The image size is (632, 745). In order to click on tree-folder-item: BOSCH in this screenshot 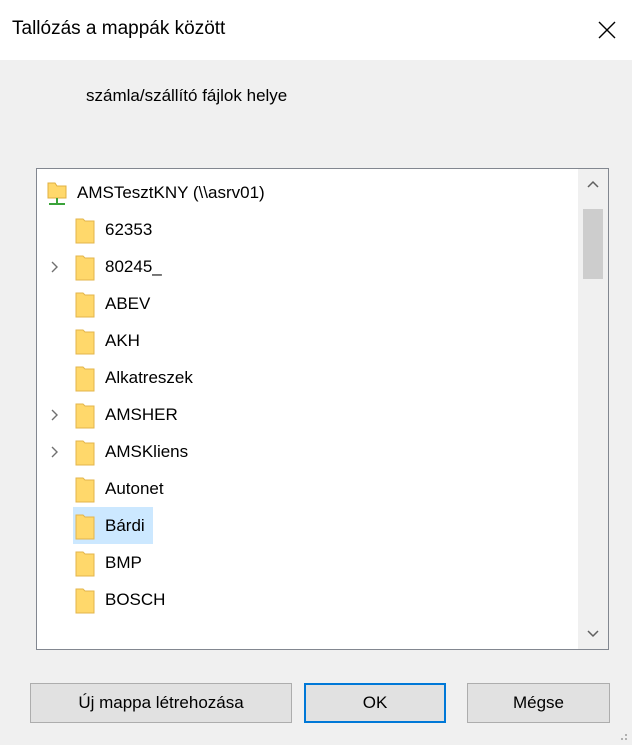, I will do `click(307, 599)`.